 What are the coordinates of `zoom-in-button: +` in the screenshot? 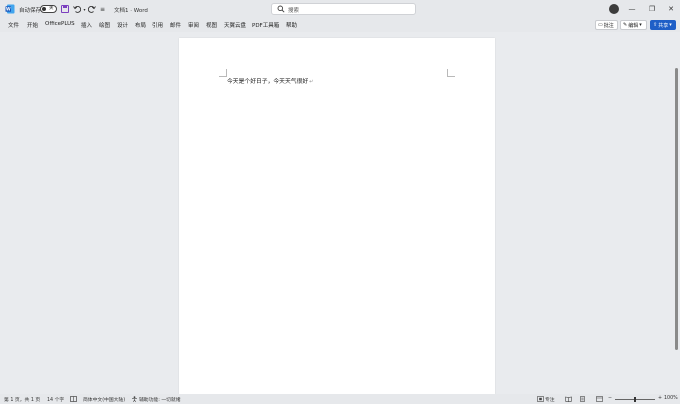 It's located at (660, 398).